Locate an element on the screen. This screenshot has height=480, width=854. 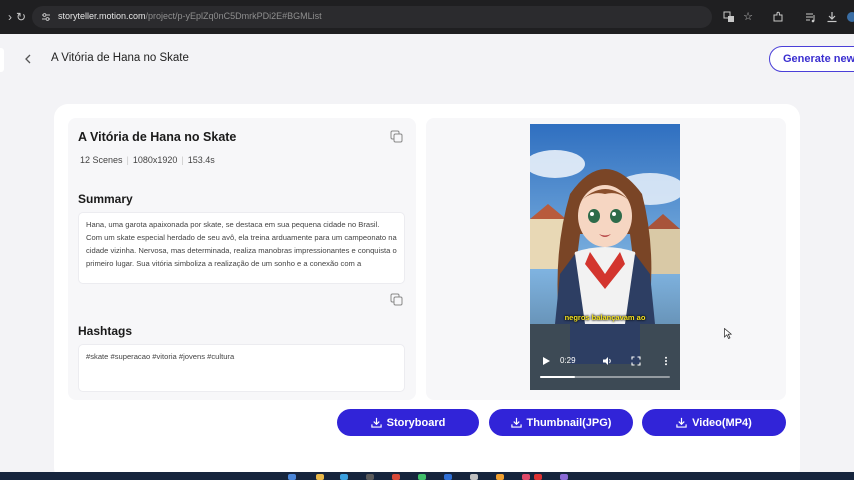
project-meta: 12 Scenes | 1080x1920 | 153.4s is located at coordinates (147, 160).